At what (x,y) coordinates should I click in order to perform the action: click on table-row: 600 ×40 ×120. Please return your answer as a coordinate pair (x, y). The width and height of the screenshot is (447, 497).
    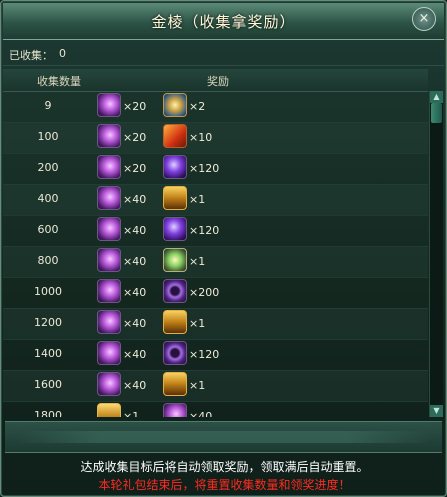
    Looking at the image, I should click on (215, 231).